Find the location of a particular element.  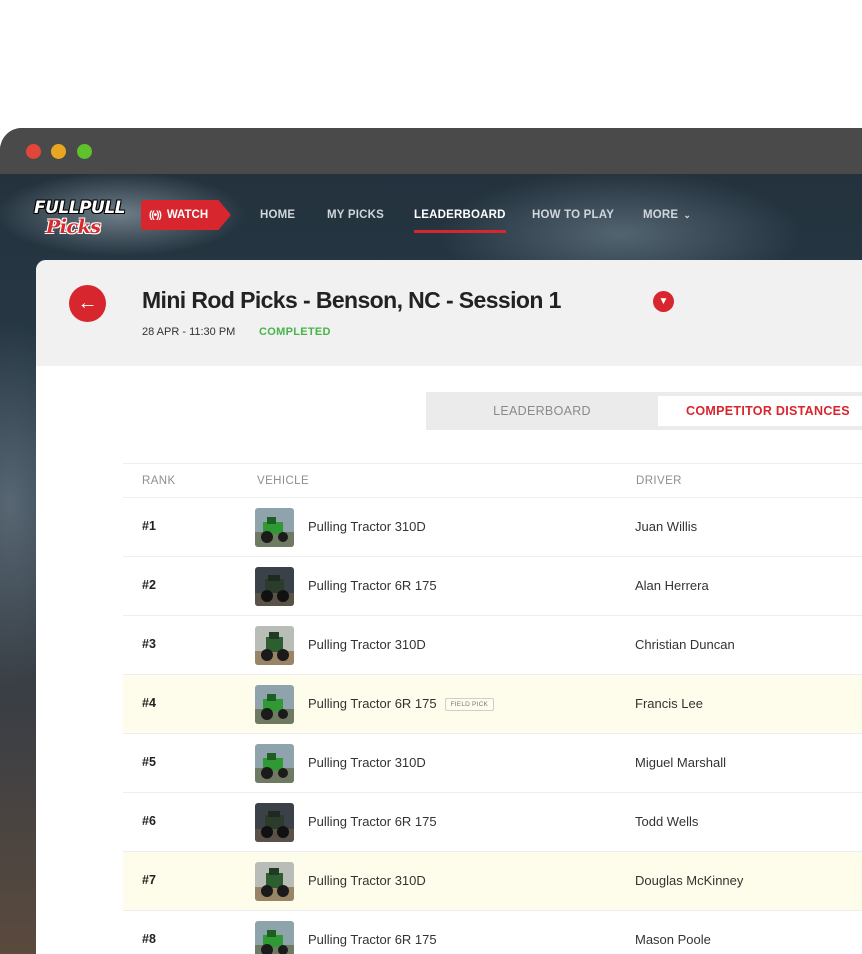

table-row: #1 Pulling Tractor 310D Juan Willis is located at coordinates (492, 527).